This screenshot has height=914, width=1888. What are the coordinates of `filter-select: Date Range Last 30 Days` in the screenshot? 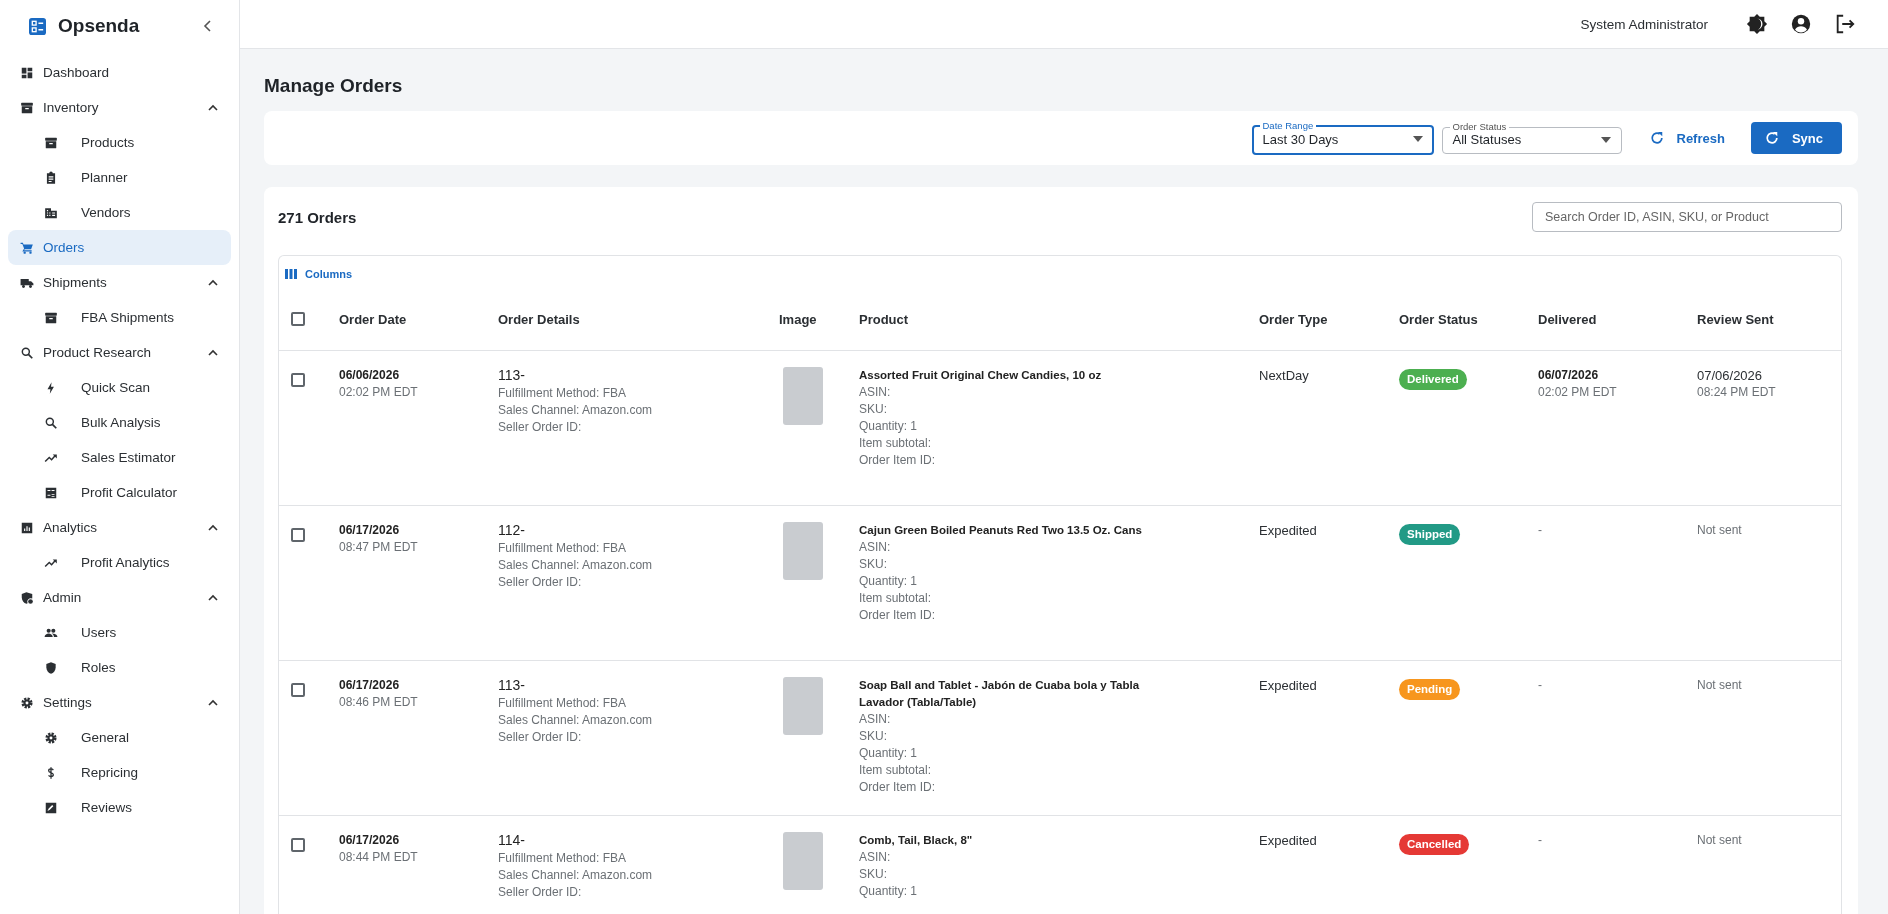 It's located at (1342, 138).